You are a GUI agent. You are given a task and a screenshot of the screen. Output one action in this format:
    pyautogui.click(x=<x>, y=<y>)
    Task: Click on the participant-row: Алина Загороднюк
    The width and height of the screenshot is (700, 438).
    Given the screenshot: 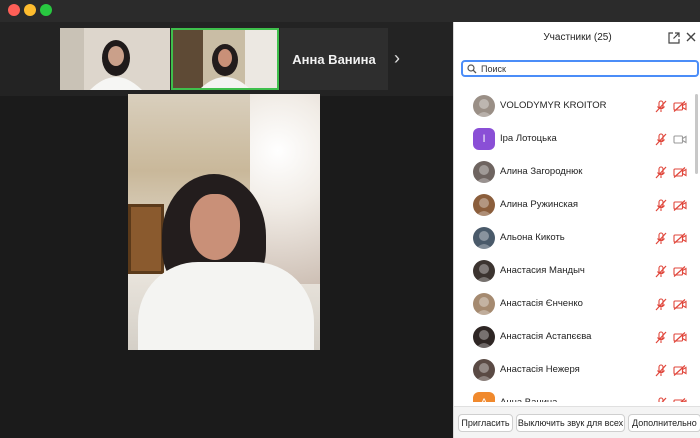 What is the action you would take?
    pyautogui.click(x=577, y=172)
    